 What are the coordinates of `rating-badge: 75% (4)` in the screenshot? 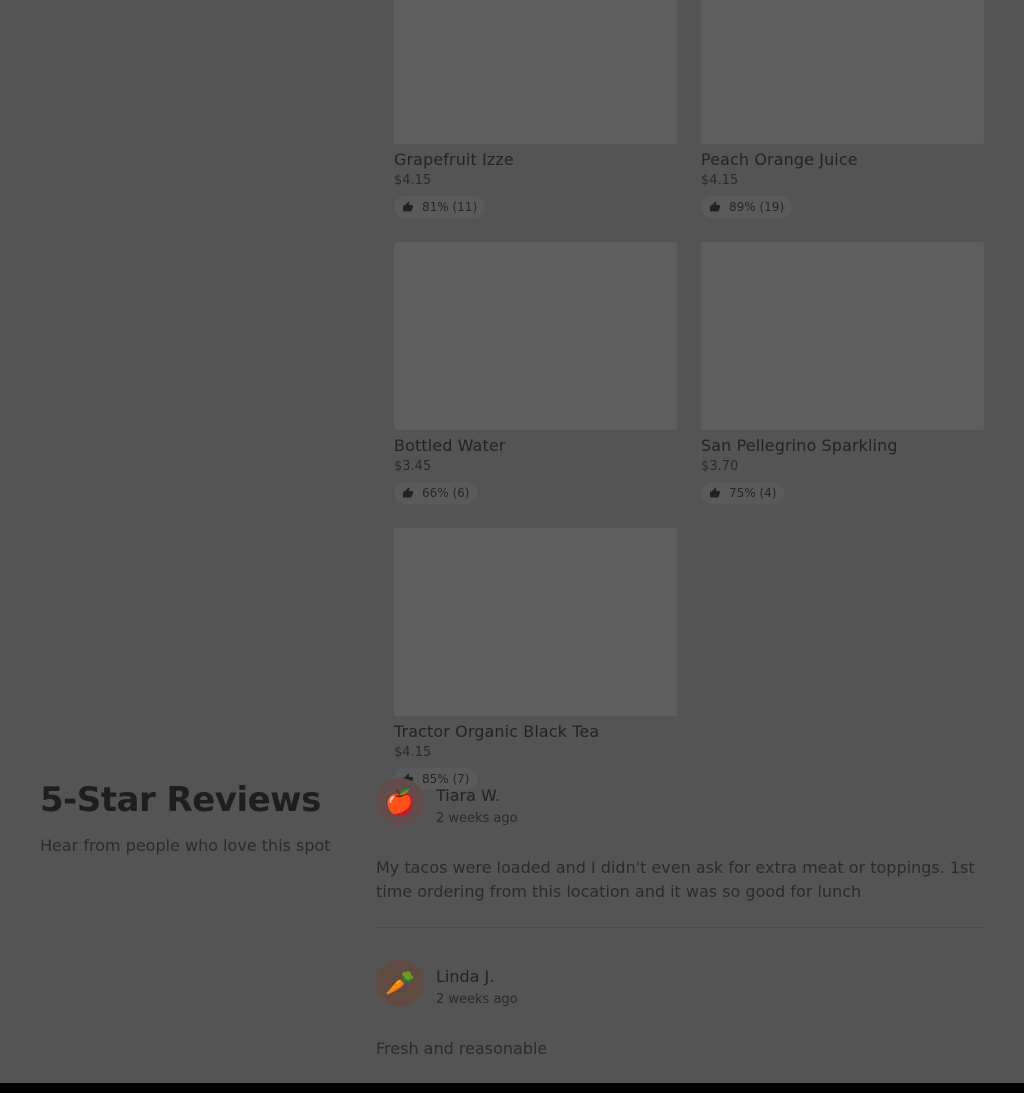 It's located at (743, 493).